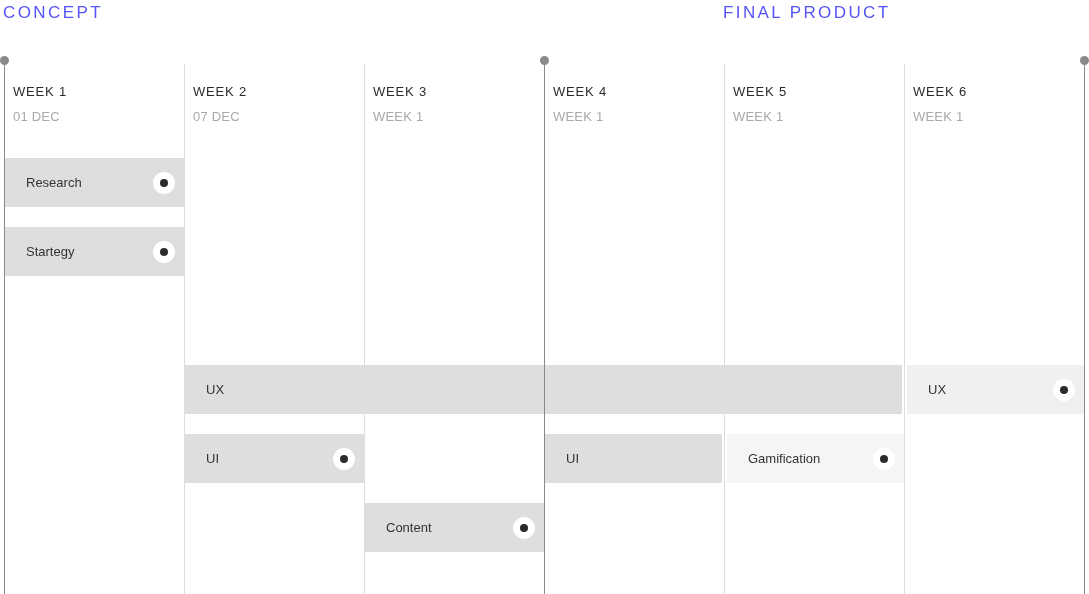 This screenshot has width=1089, height=594. I want to click on week-label: WEEK 3, so click(400, 92).